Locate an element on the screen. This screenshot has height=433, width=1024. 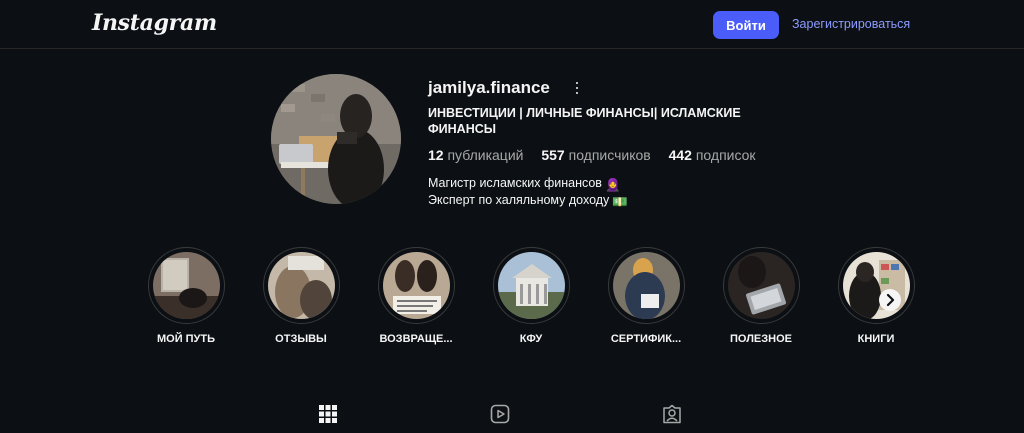
highlight-label: МОЙ ПУТЬ is located at coordinates (186, 339).